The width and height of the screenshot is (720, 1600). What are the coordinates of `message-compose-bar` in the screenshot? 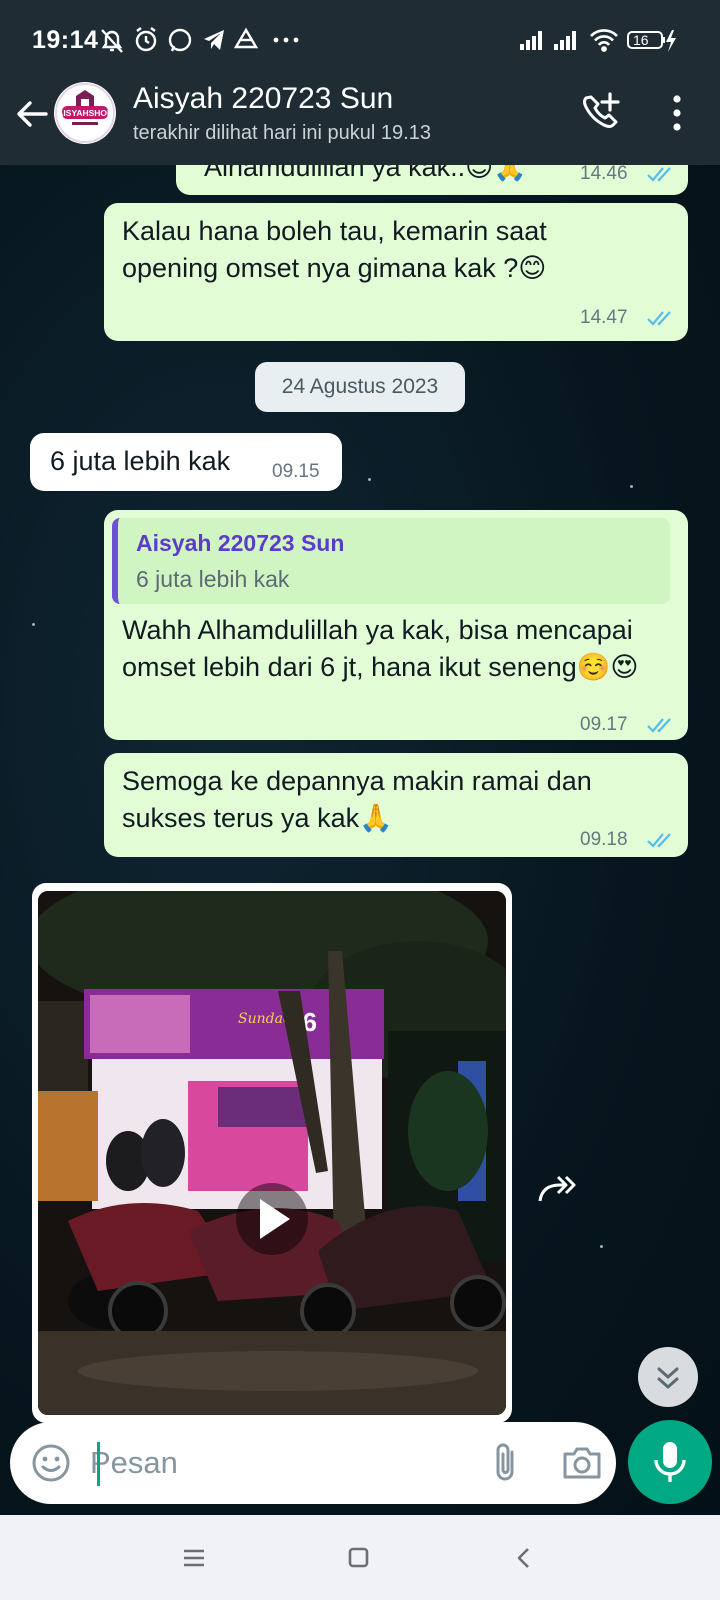 It's located at (313, 1463).